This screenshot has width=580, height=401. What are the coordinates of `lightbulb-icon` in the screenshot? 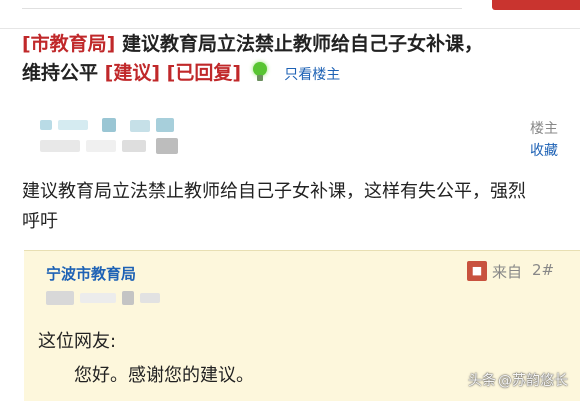 It's located at (260, 72).